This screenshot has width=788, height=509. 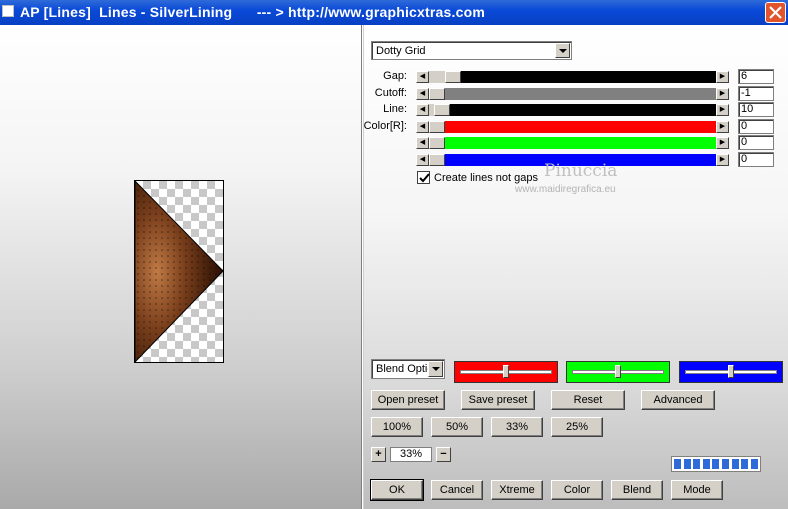 I want to click on blend-green-slider, so click(x=618, y=372).